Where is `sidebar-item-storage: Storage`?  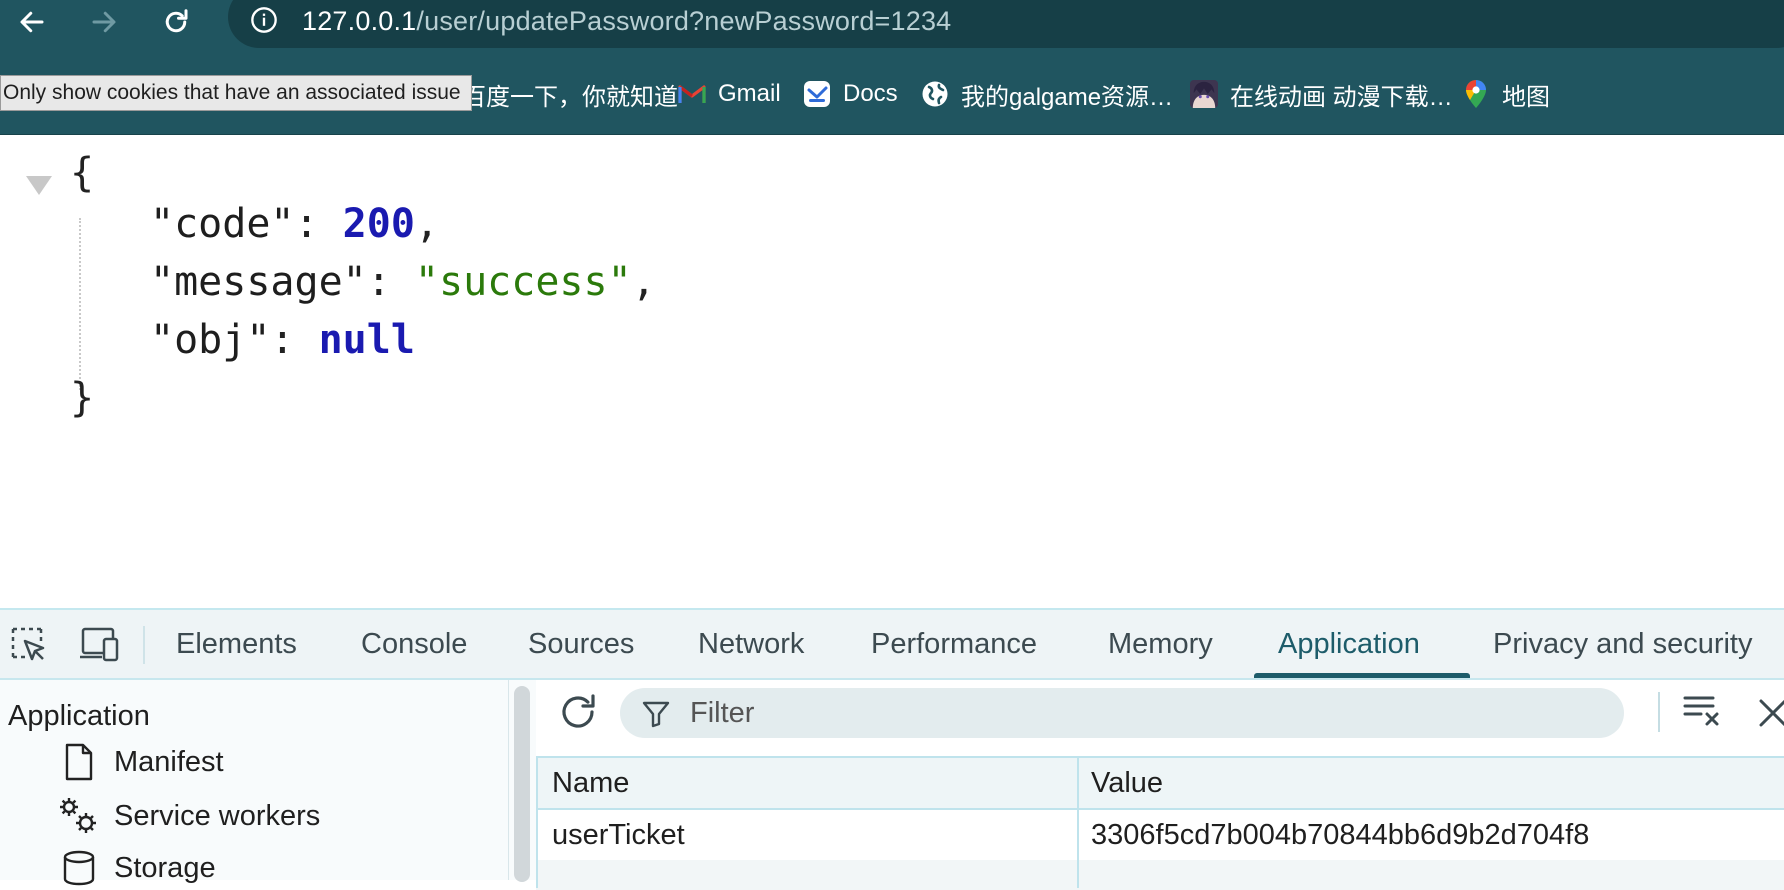
sidebar-item-storage: Storage is located at coordinates (136, 868).